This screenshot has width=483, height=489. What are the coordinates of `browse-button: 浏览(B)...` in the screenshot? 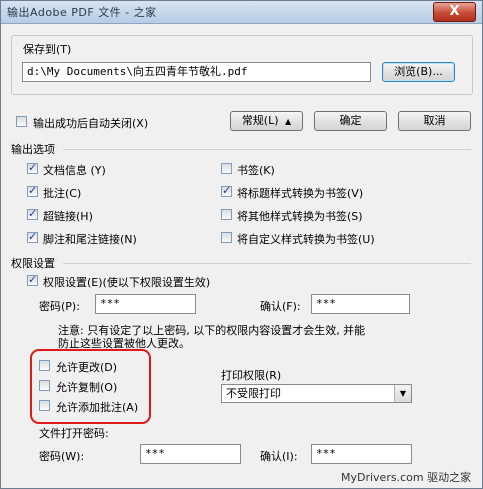 It's located at (418, 72).